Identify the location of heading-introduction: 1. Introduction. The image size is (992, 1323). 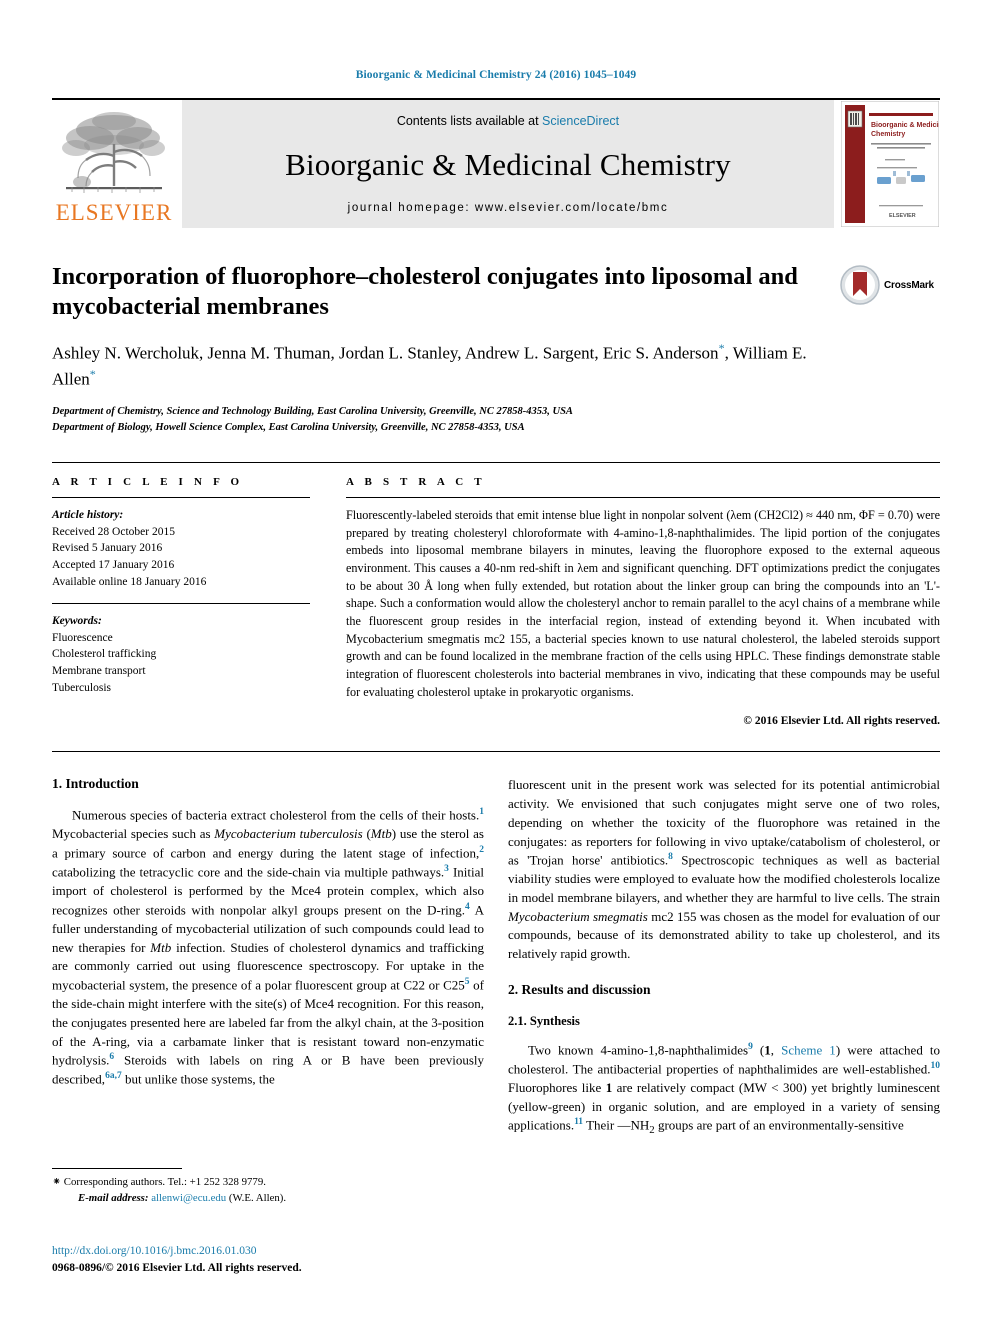
(95, 784).